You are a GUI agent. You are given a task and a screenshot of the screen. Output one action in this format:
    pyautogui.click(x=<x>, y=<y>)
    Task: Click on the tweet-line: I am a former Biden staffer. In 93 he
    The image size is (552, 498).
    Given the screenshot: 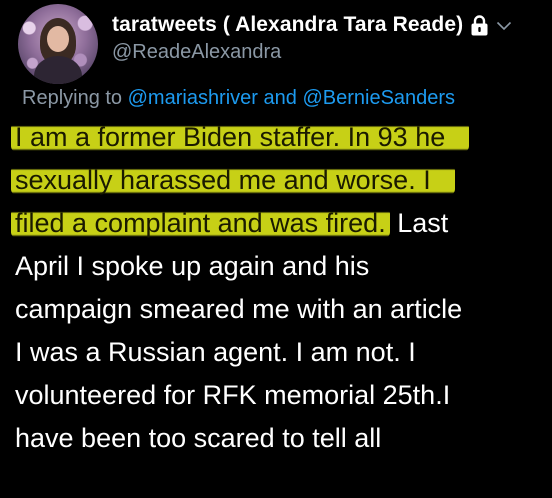 What is the action you would take?
    pyautogui.click(x=278, y=137)
    